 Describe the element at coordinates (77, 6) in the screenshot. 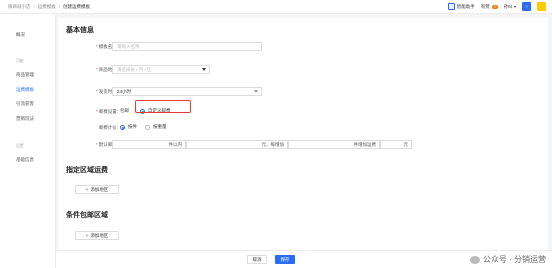

I see `breadcrumb-item-current: 创建运费模板` at that location.